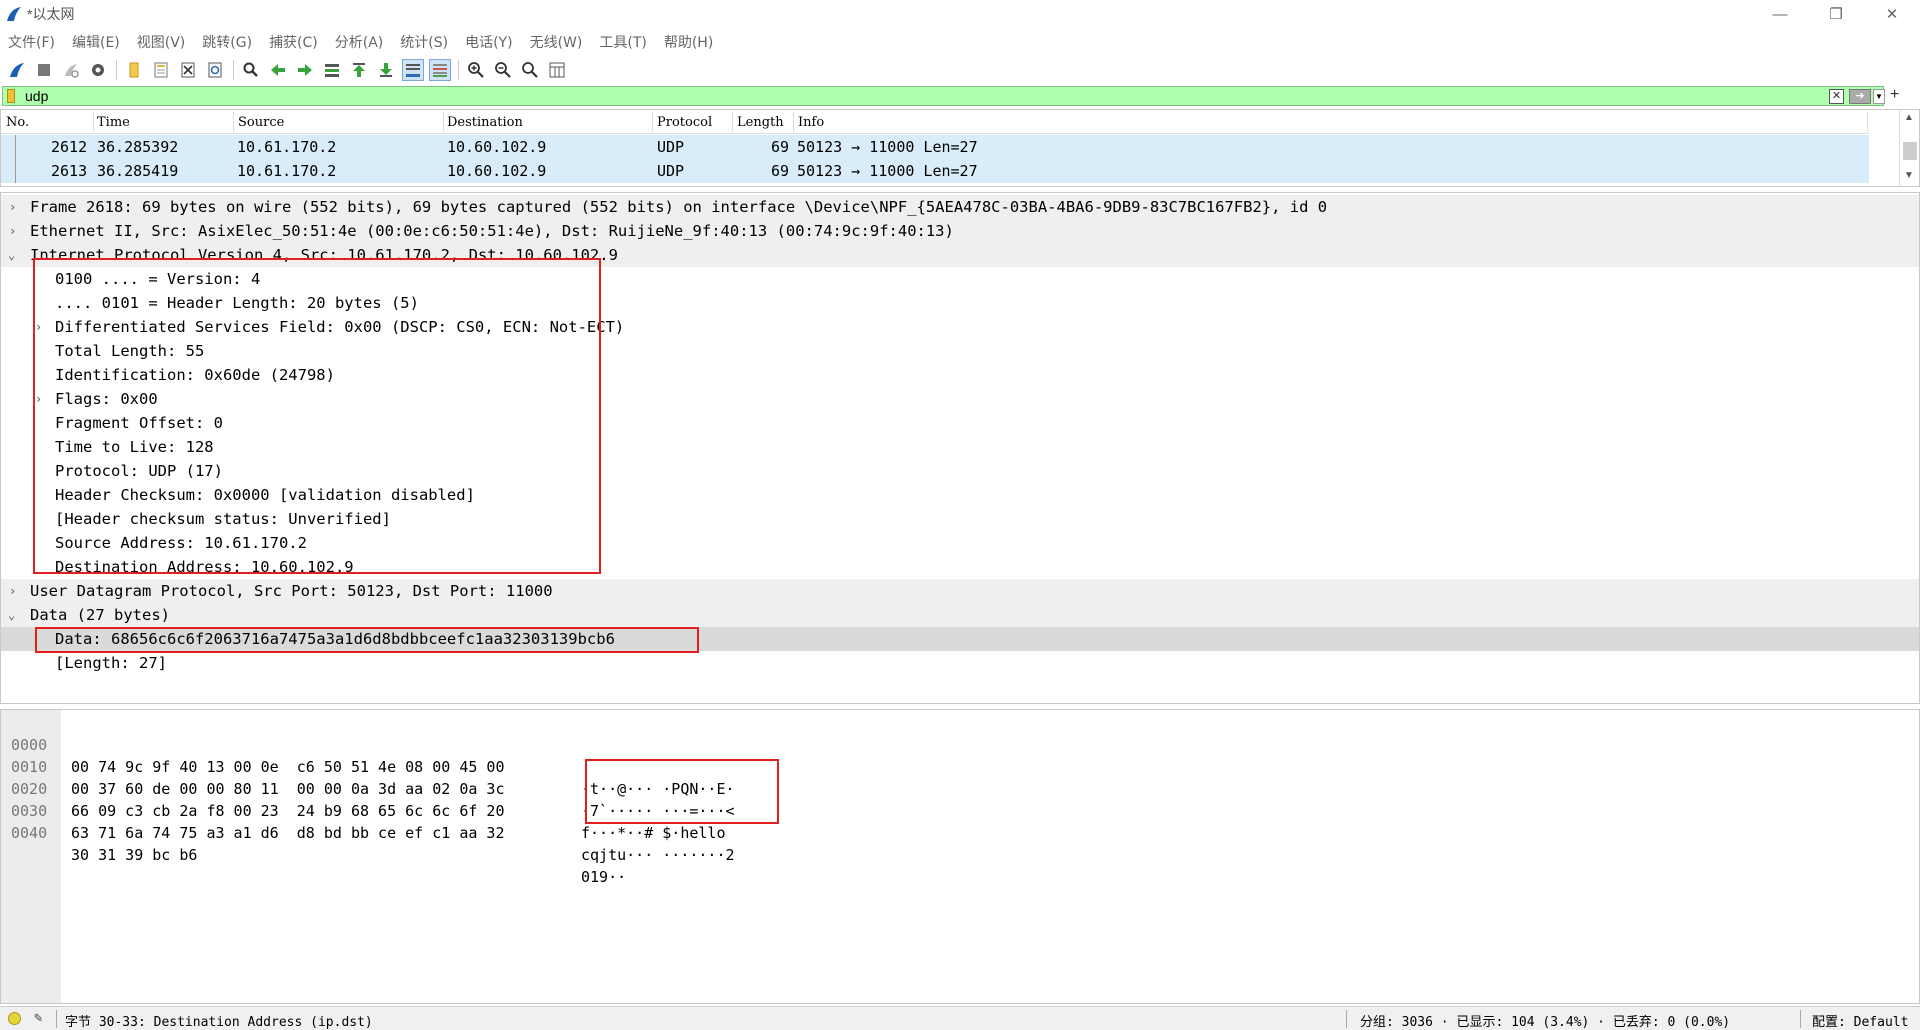 The height and width of the screenshot is (1030, 1920). Describe the element at coordinates (488, 42) in the screenshot. I see `menu-telephony: 电话(Y)` at that location.